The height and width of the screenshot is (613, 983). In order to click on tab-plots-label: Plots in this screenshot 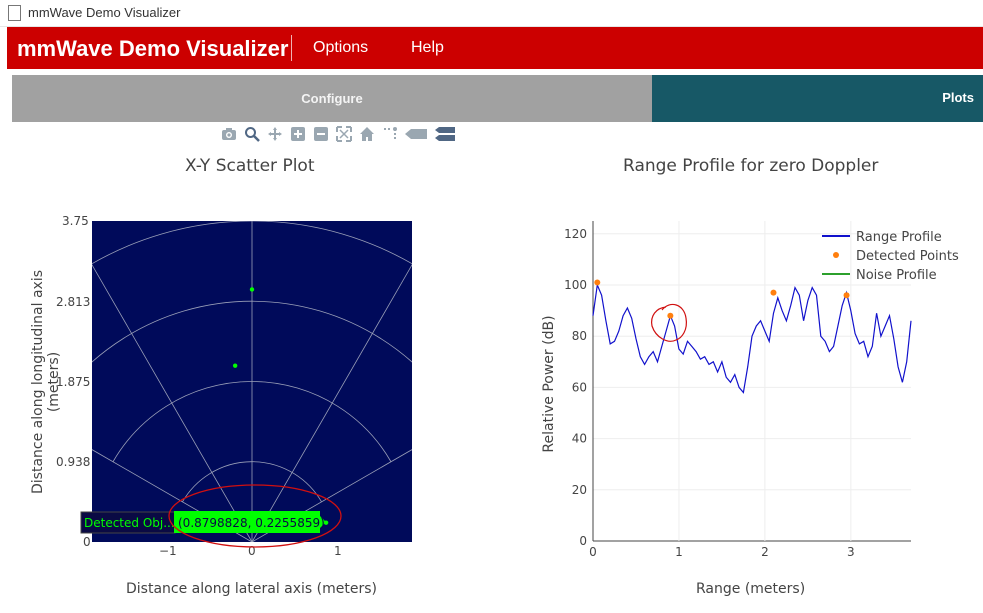, I will do `click(958, 97)`.